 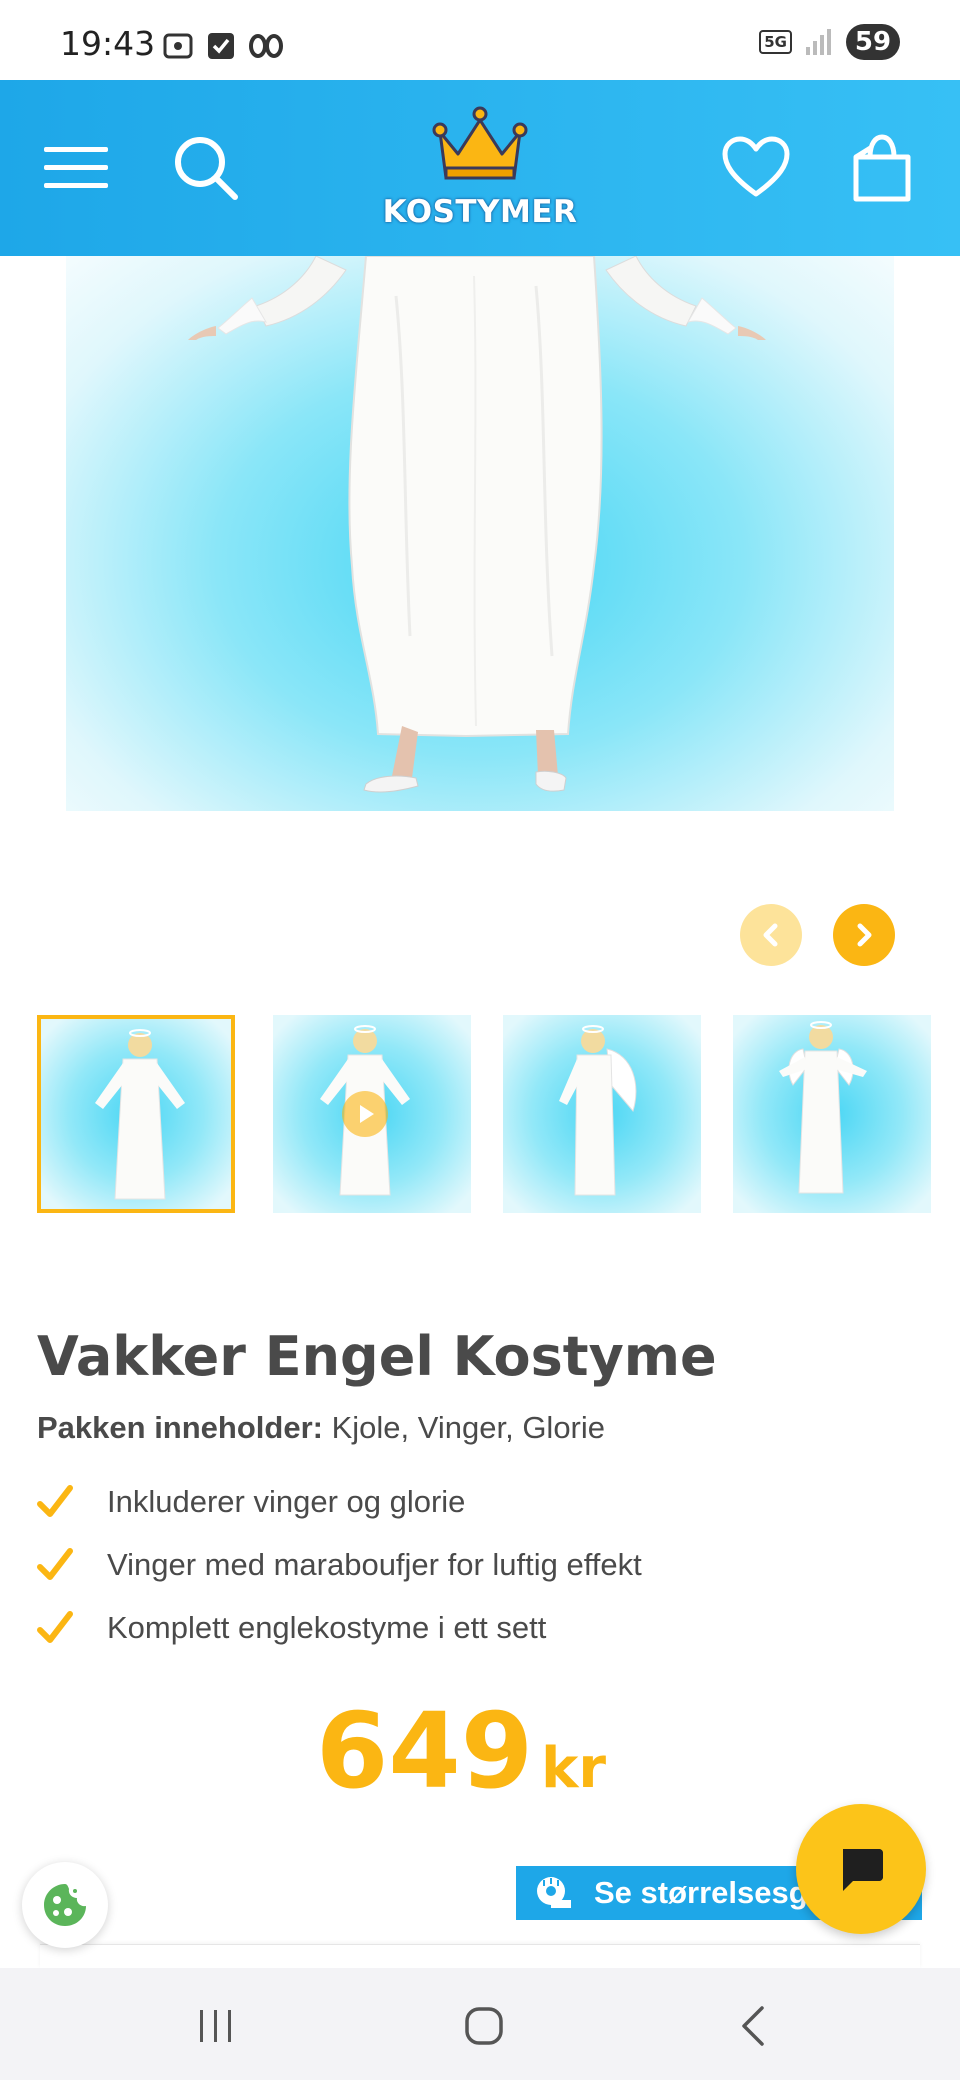 What do you see at coordinates (178, 46) in the screenshot?
I see `screenshot-icon` at bounding box center [178, 46].